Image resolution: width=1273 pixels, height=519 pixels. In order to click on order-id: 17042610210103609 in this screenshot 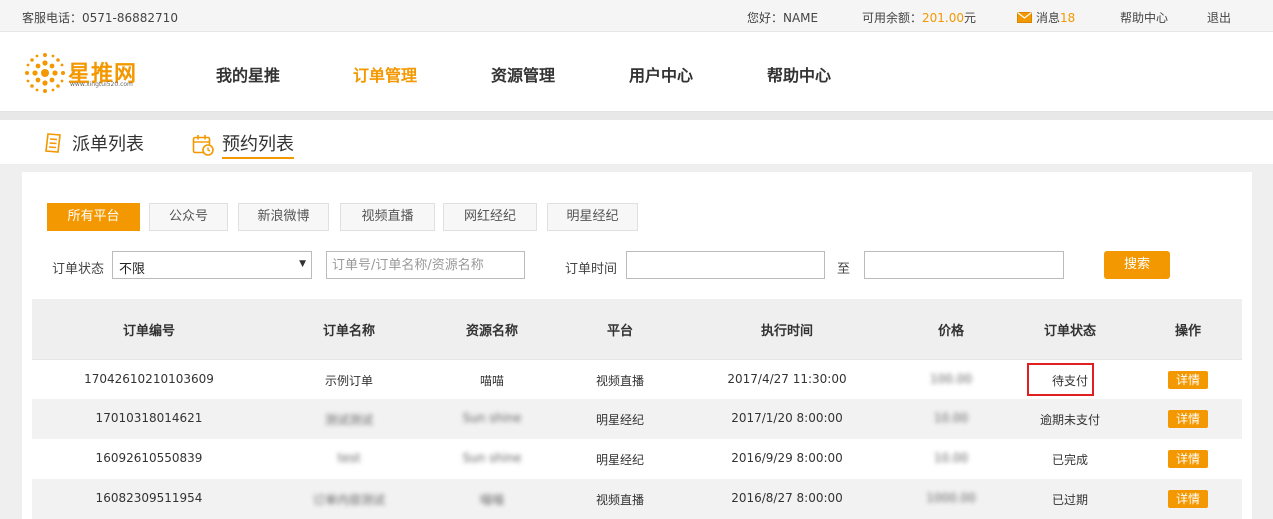, I will do `click(149, 379)`.